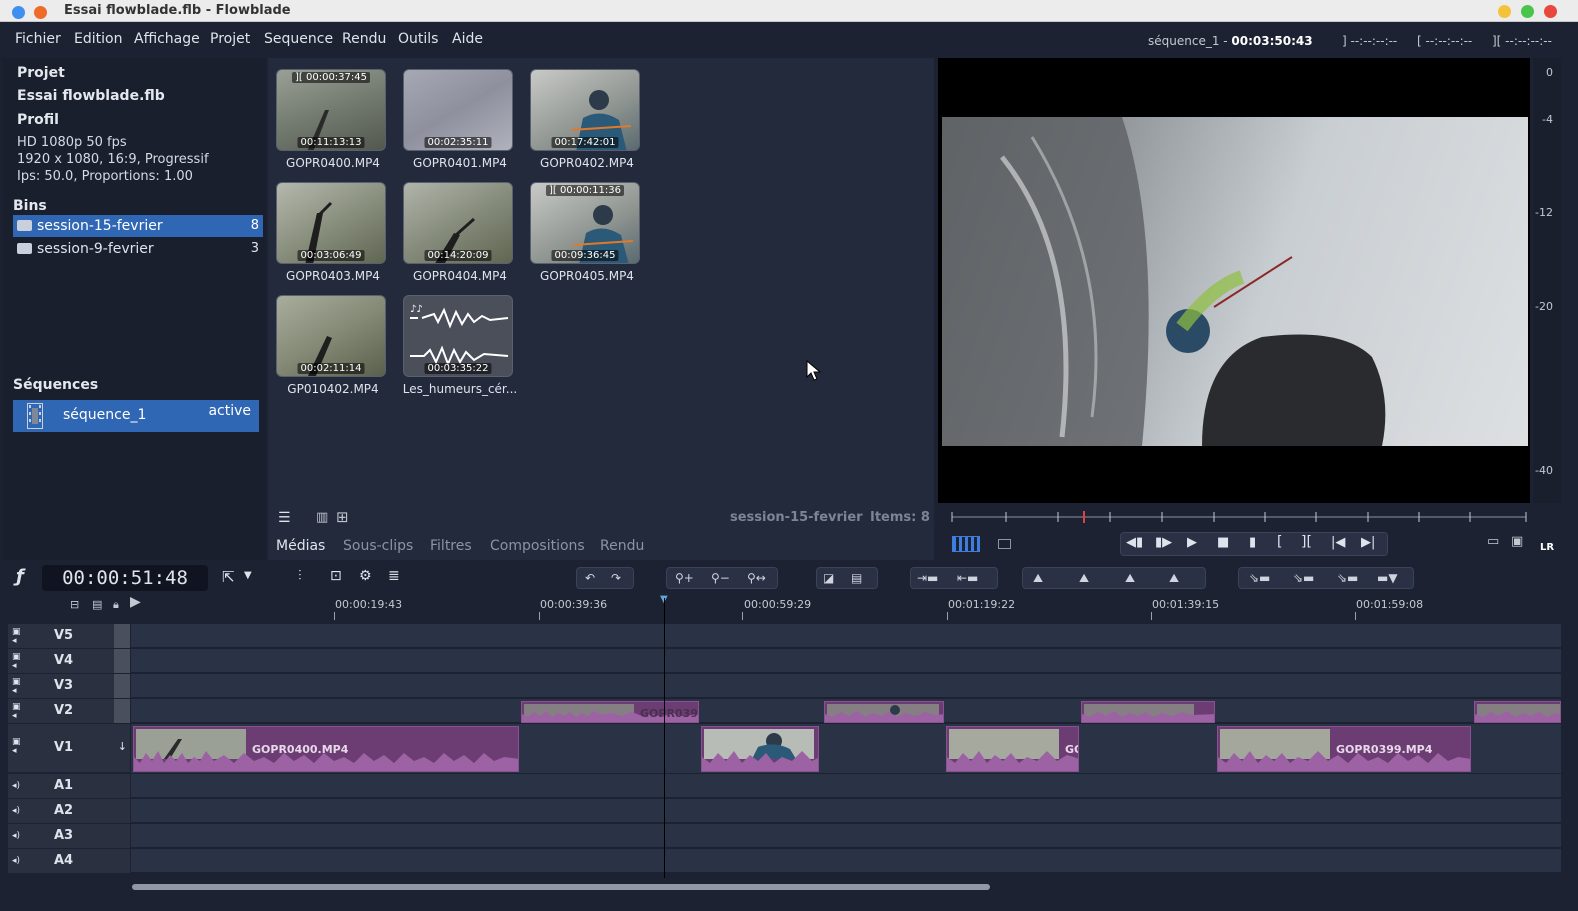 This screenshot has height=911, width=1578. What do you see at coordinates (756, 578) in the screenshot?
I see `zoom-fit-icon: ⚲↔` at bounding box center [756, 578].